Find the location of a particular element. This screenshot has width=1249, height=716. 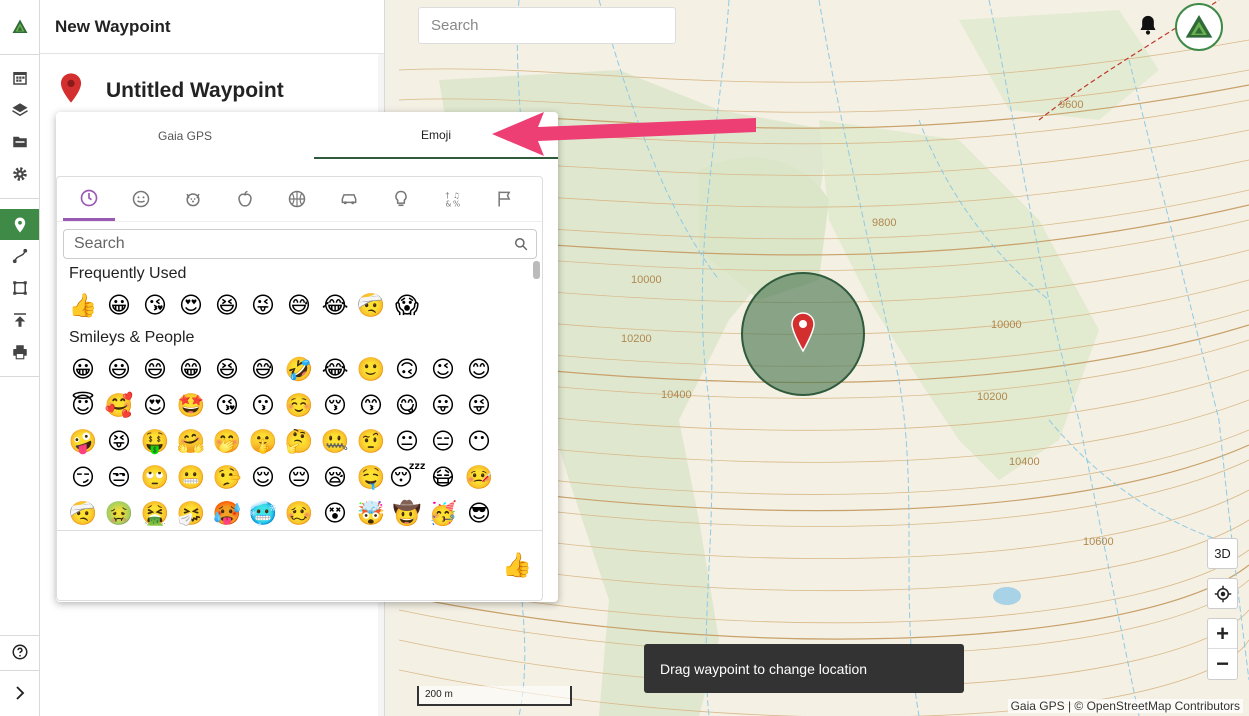

emoji-button: 🤫 is located at coordinates (263, 441).